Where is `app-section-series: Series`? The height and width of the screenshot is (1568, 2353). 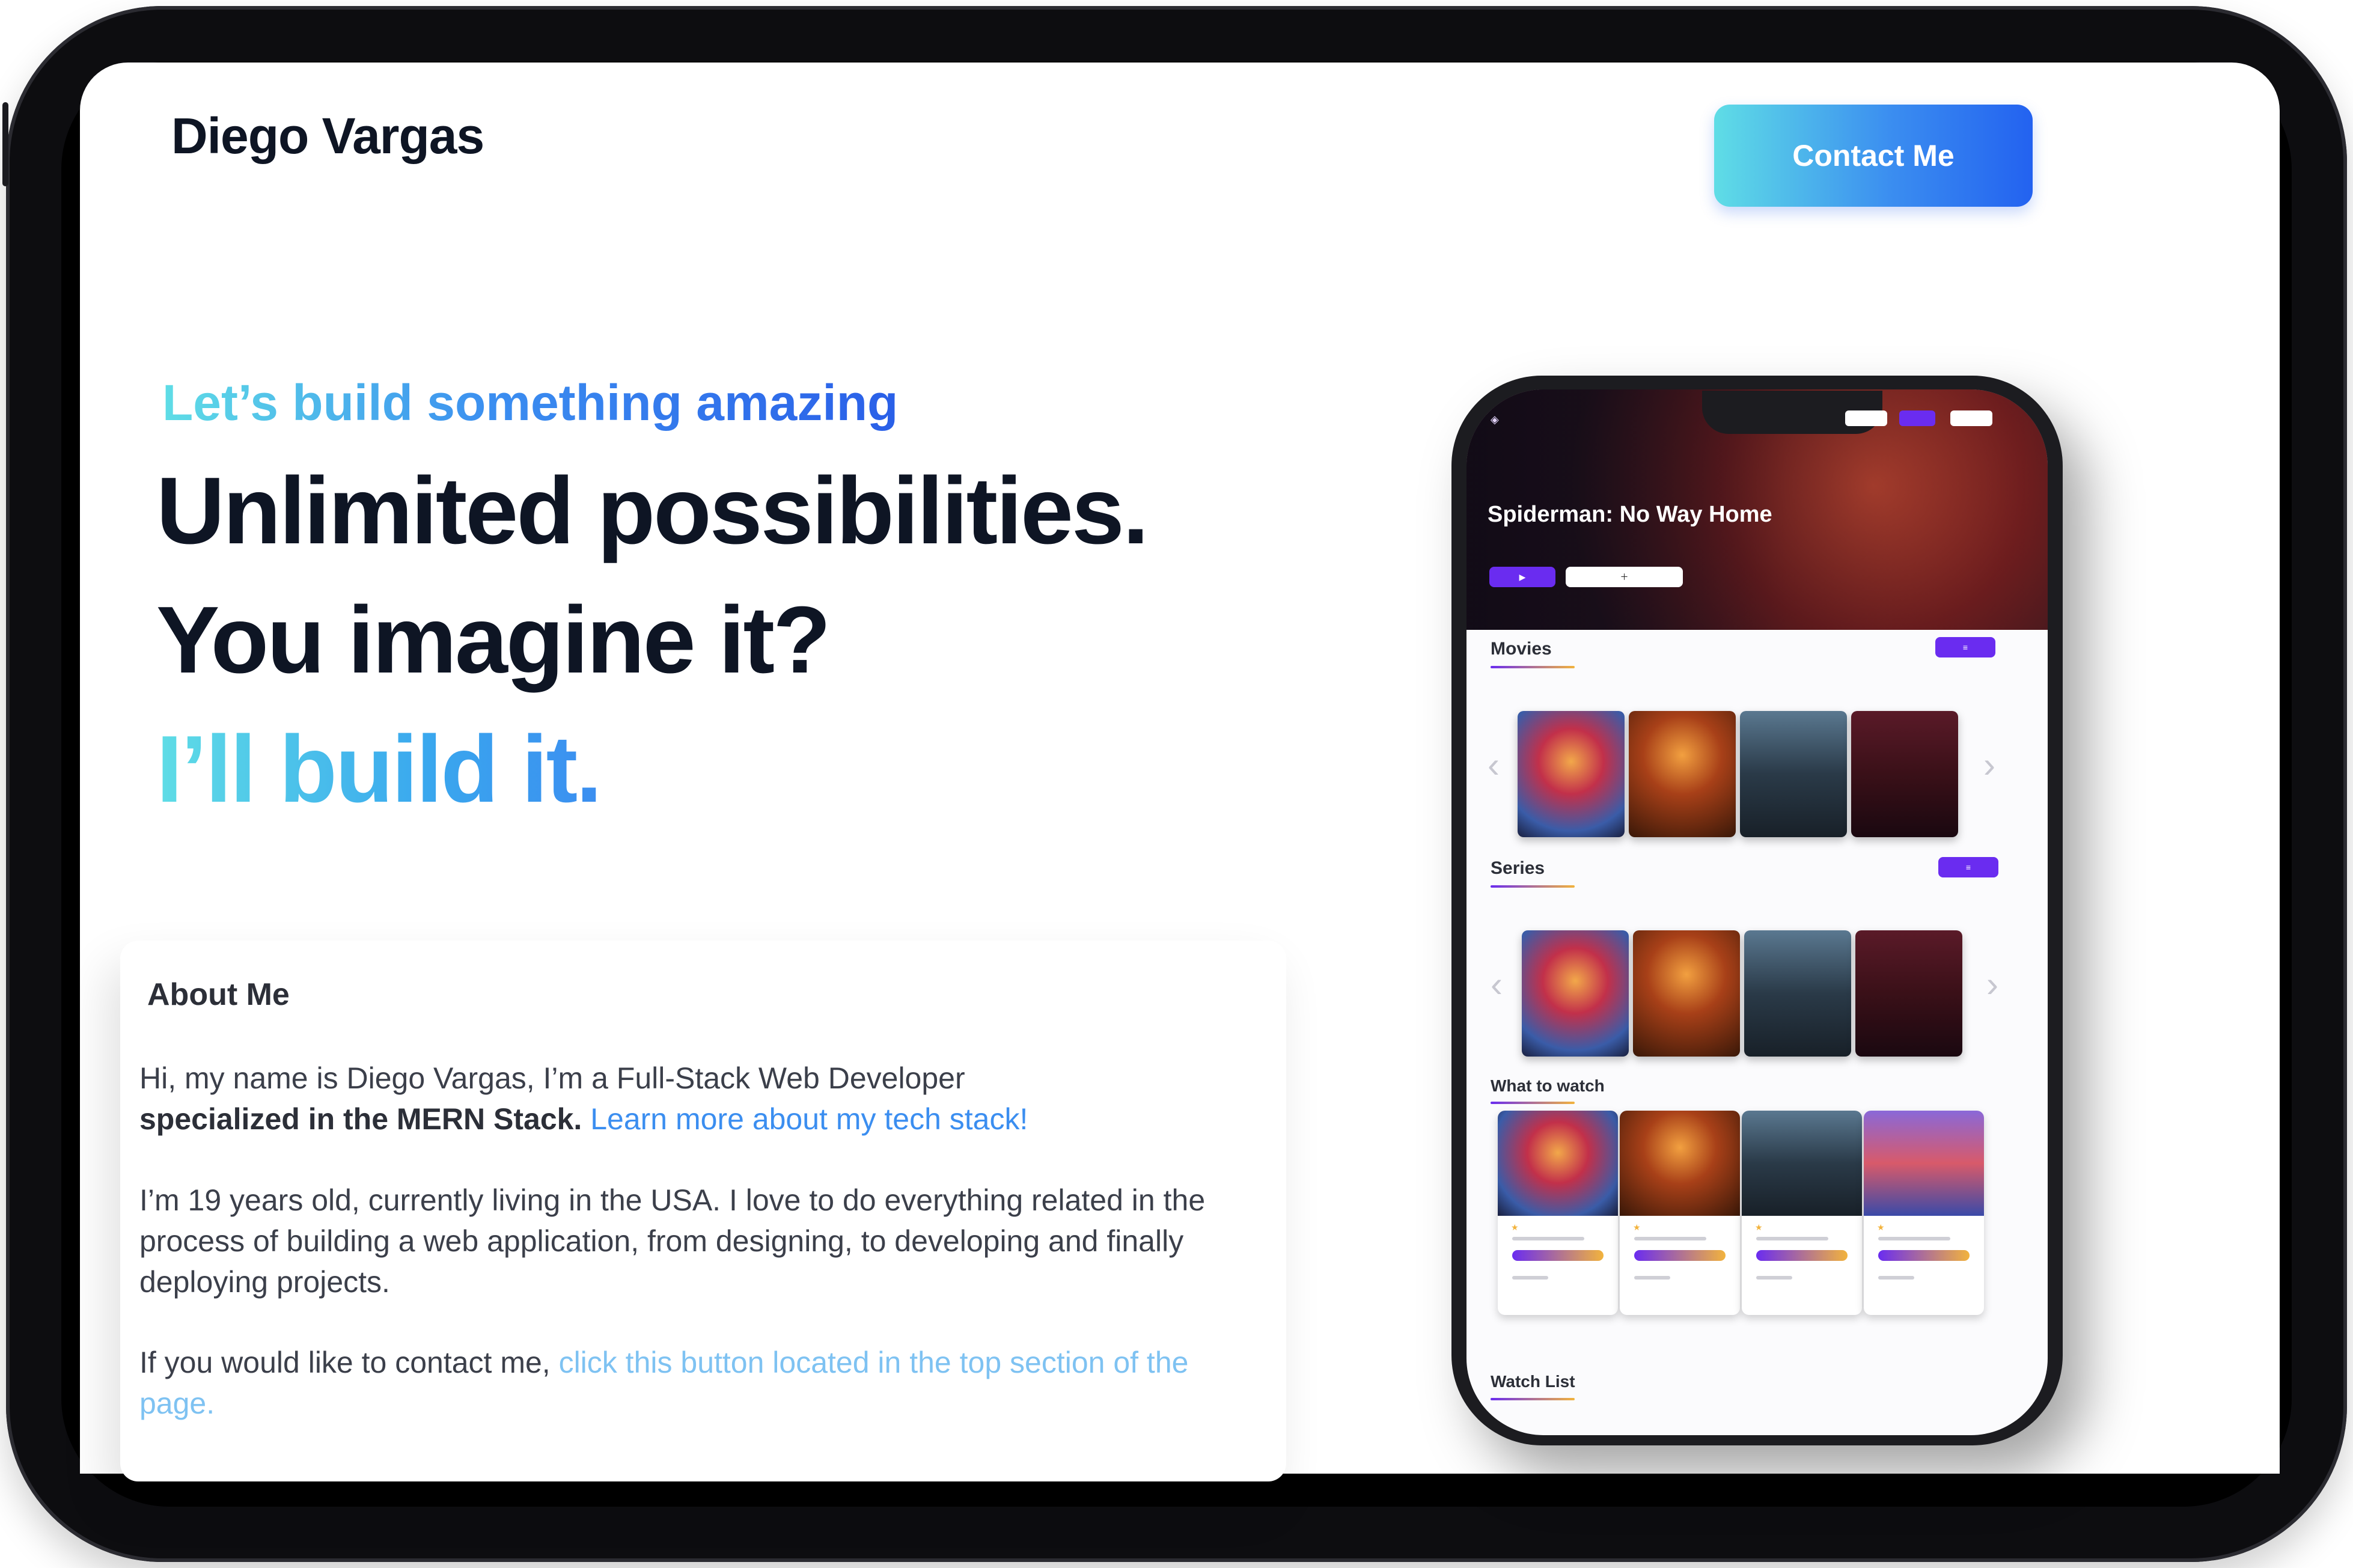
app-section-series: Series is located at coordinates (1518, 868).